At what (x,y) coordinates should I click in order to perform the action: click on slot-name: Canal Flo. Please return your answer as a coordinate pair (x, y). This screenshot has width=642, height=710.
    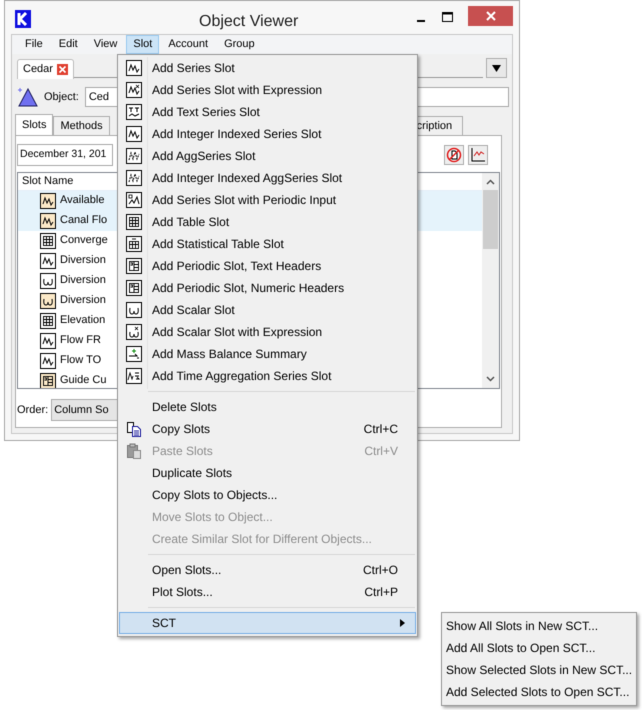
    Looking at the image, I should click on (84, 220).